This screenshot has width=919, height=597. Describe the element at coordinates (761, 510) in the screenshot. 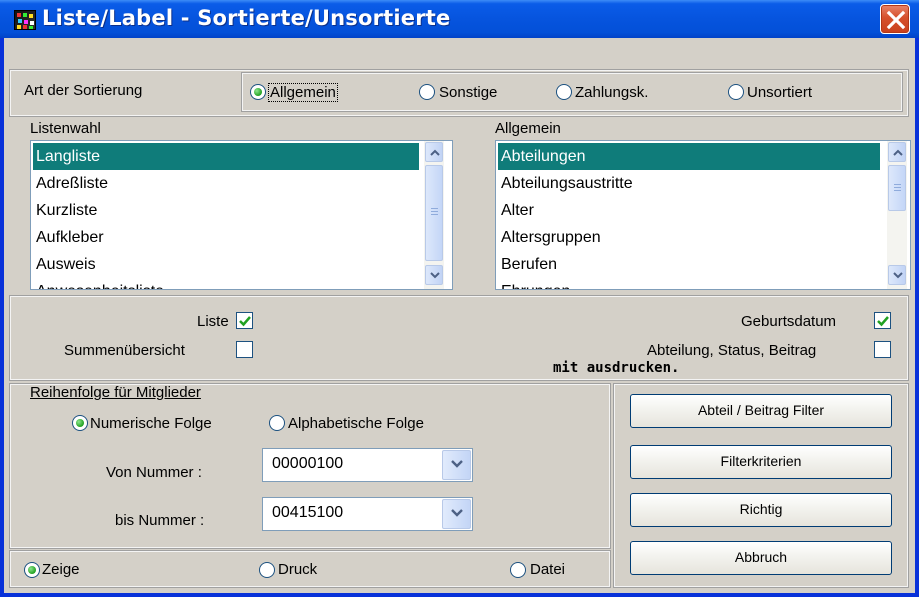

I see `richtig-button: Richtig` at that location.